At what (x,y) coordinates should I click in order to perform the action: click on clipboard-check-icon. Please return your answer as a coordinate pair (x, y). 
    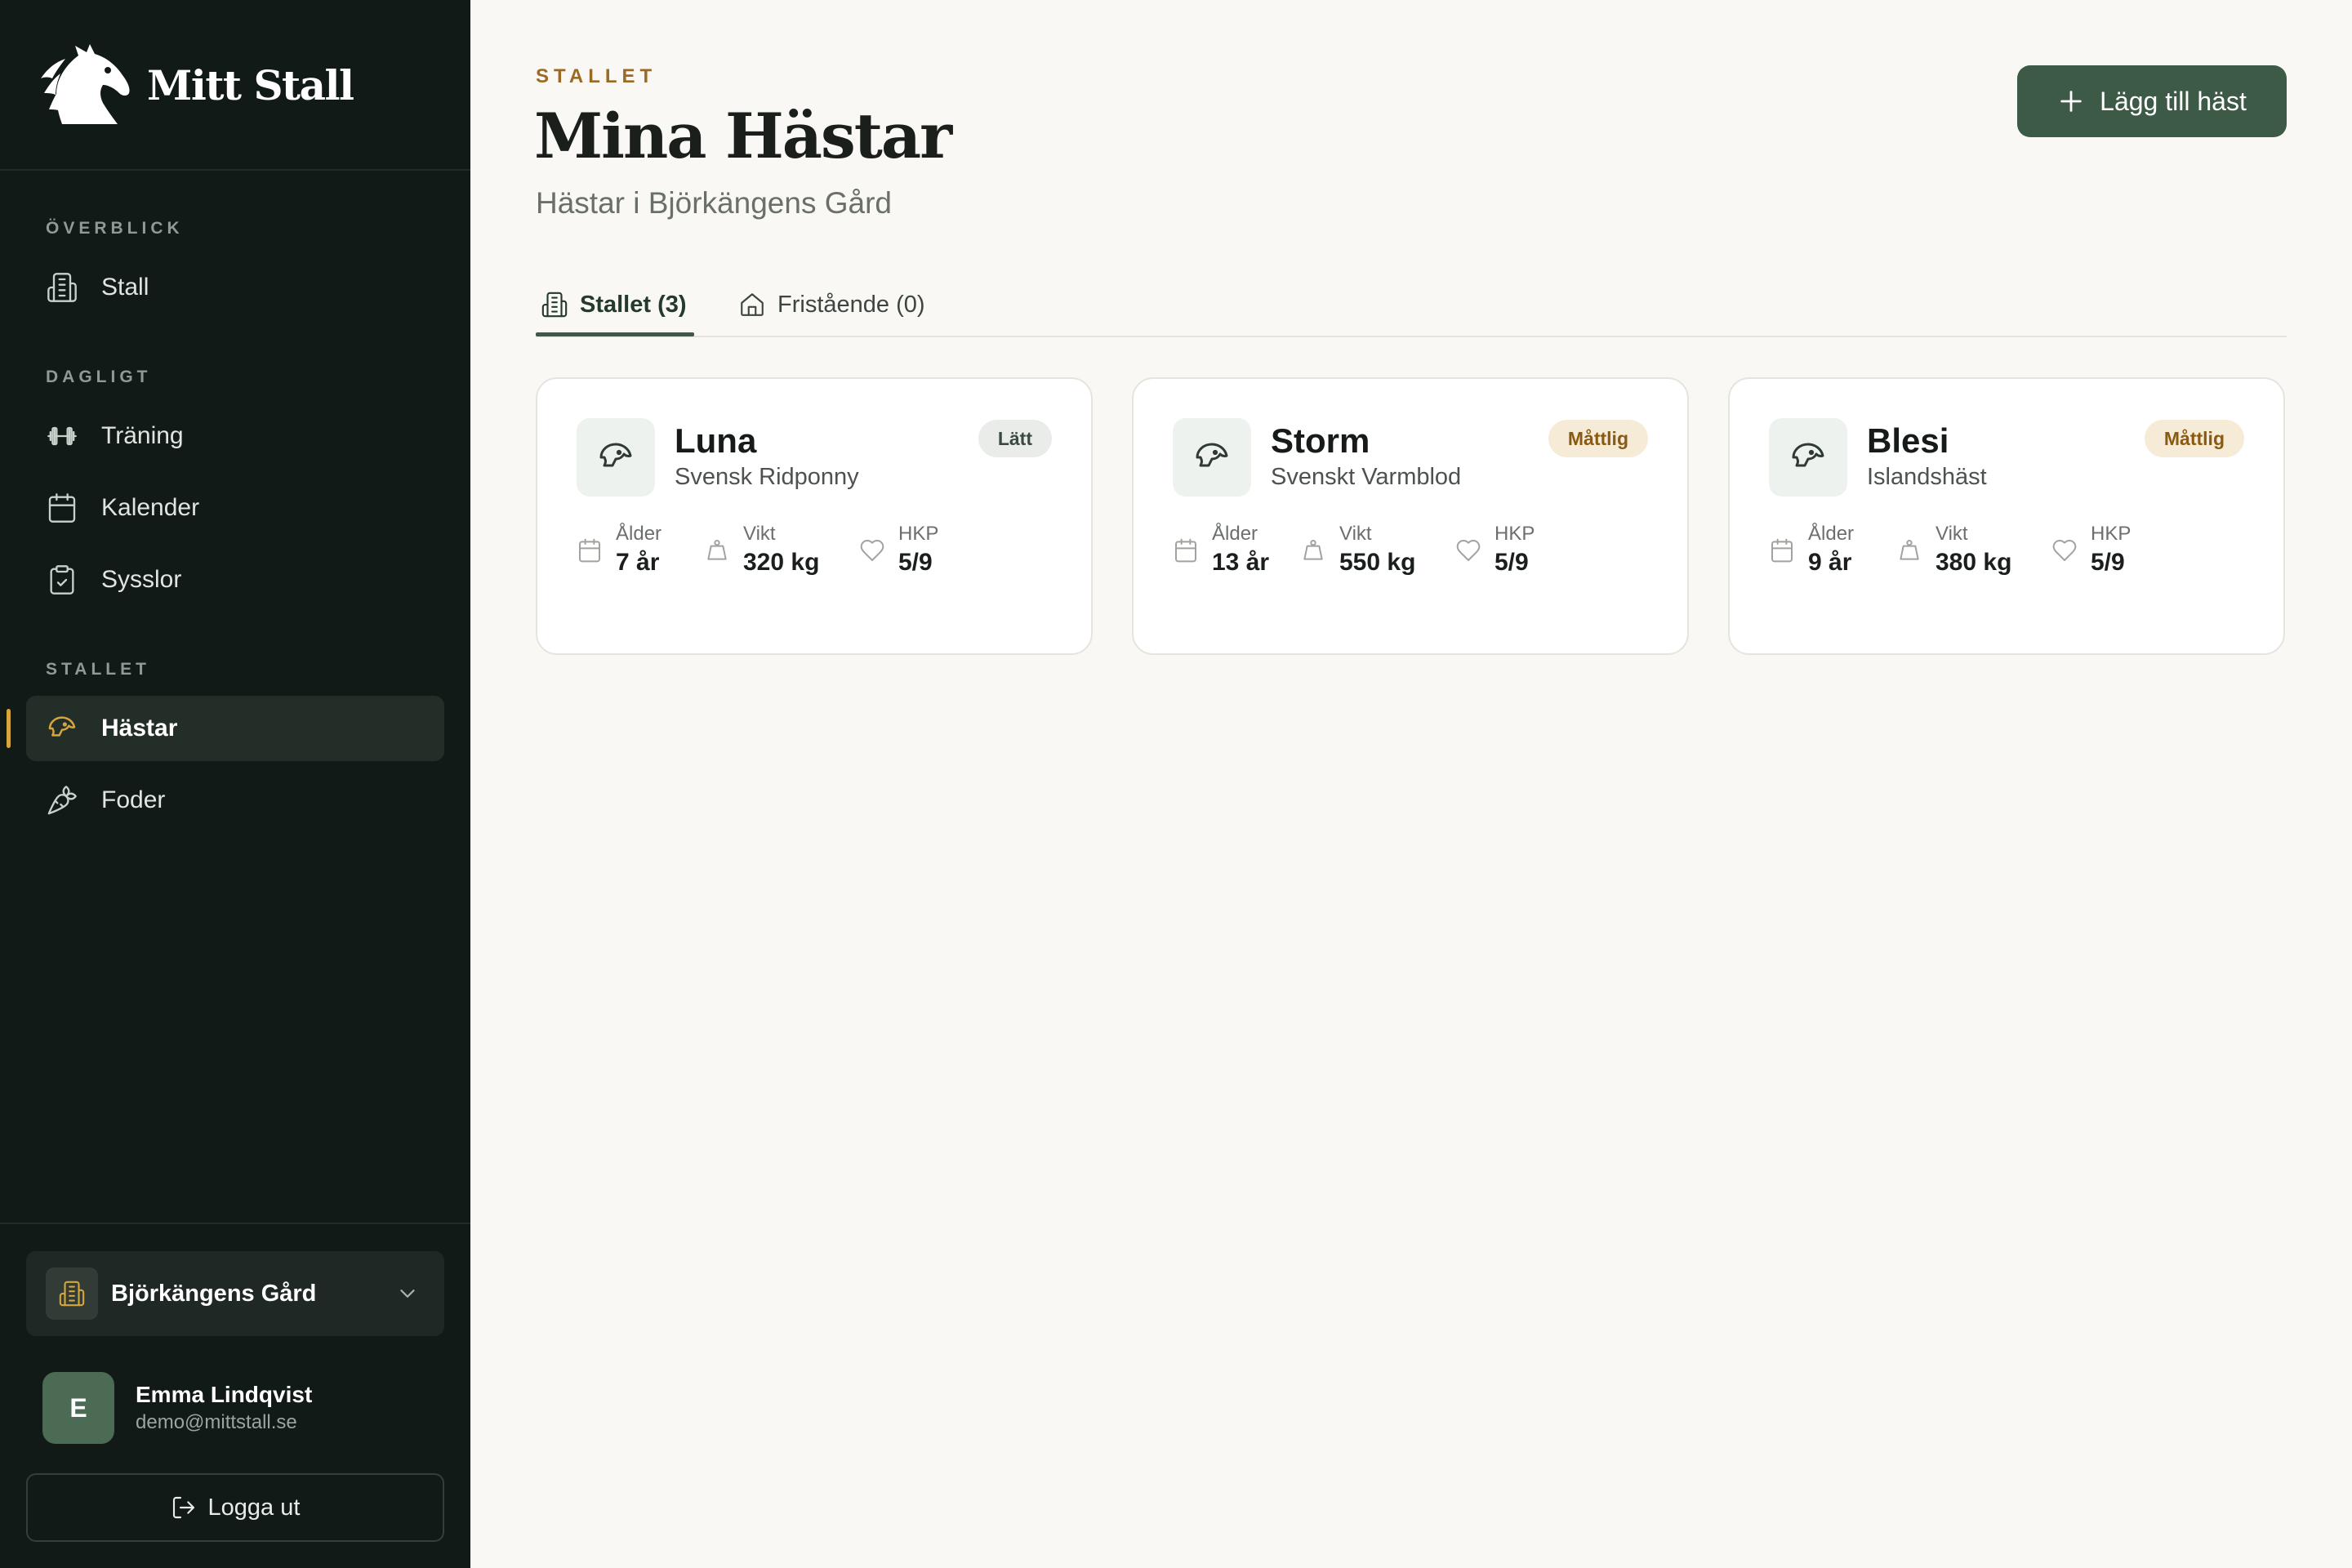
    Looking at the image, I should click on (62, 580).